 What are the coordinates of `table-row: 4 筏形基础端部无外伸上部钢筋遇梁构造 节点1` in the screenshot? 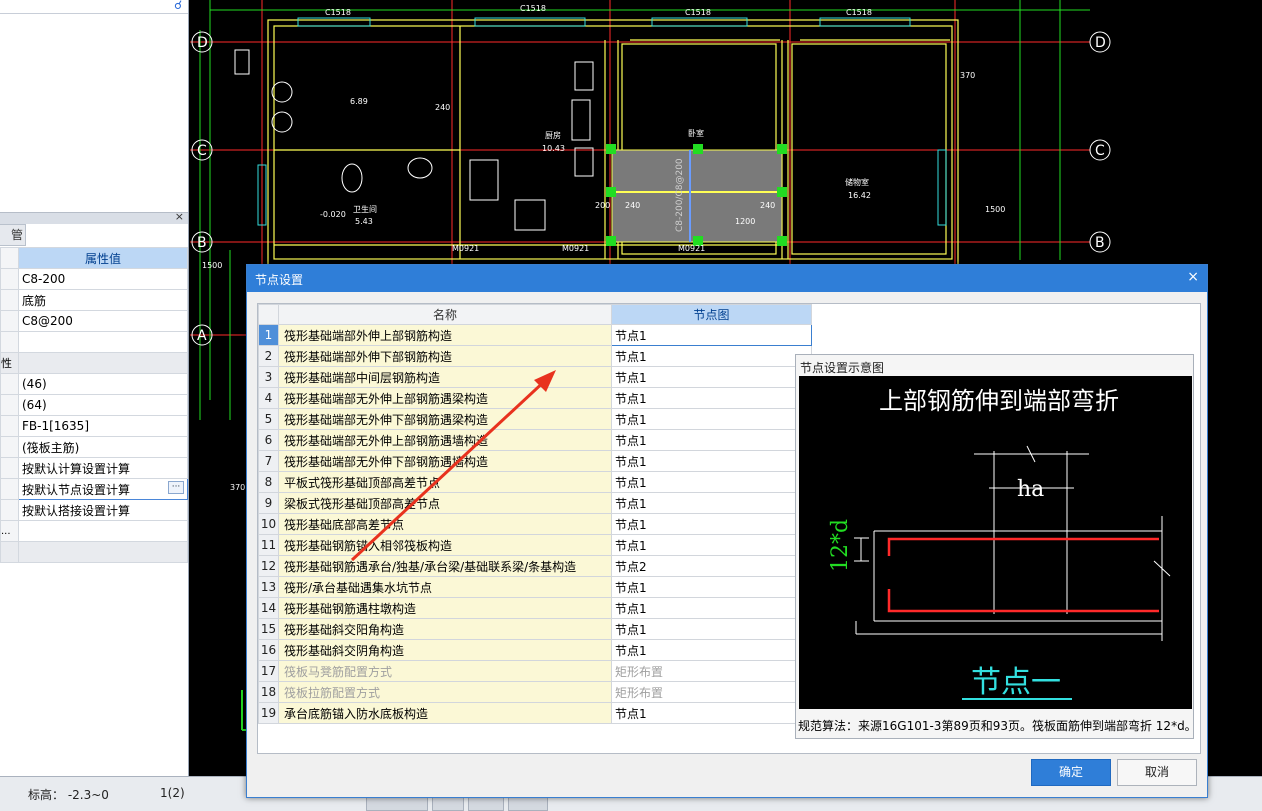 It's located at (535, 398).